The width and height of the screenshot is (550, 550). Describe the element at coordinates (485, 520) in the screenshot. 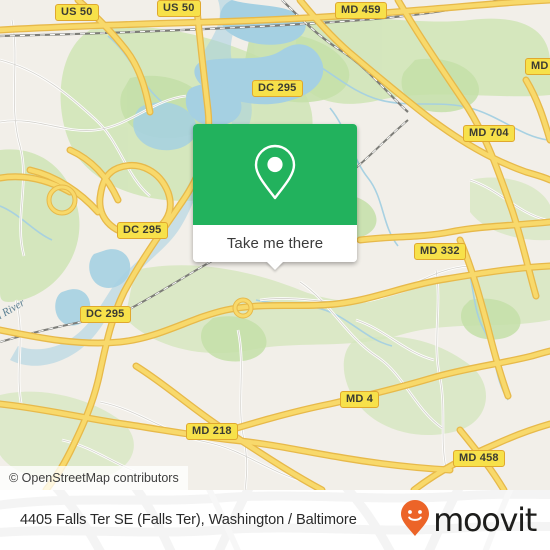

I see `moovit-wordmark: moovit` at that location.